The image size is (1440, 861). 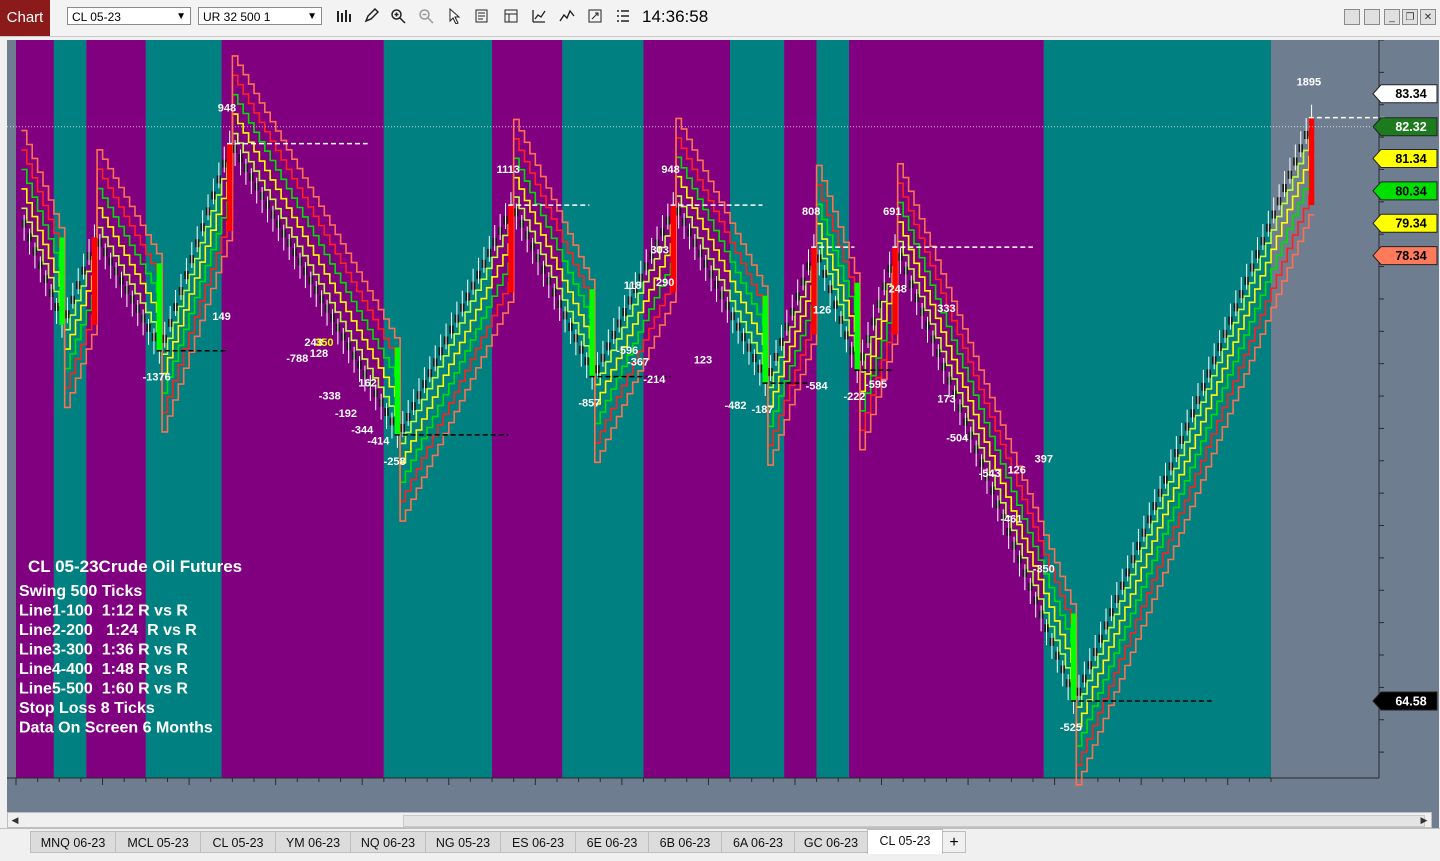 I want to click on swing-label: 126, so click(x=1017, y=471).